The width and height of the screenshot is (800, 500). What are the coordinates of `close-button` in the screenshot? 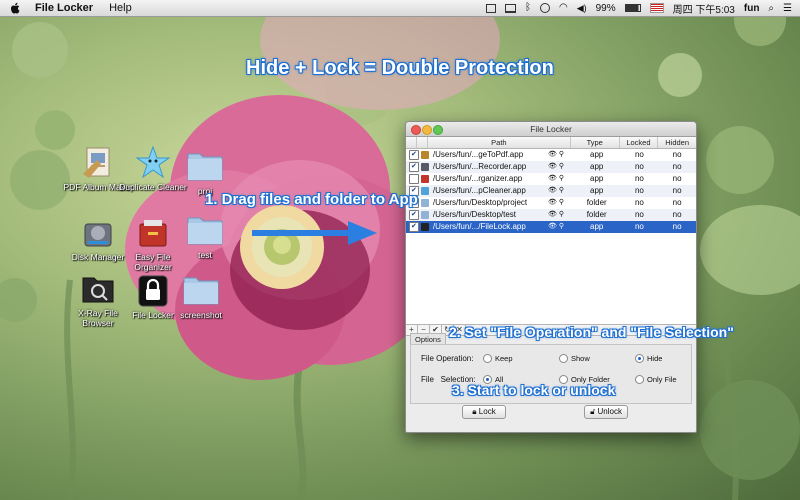 It's located at (416, 130).